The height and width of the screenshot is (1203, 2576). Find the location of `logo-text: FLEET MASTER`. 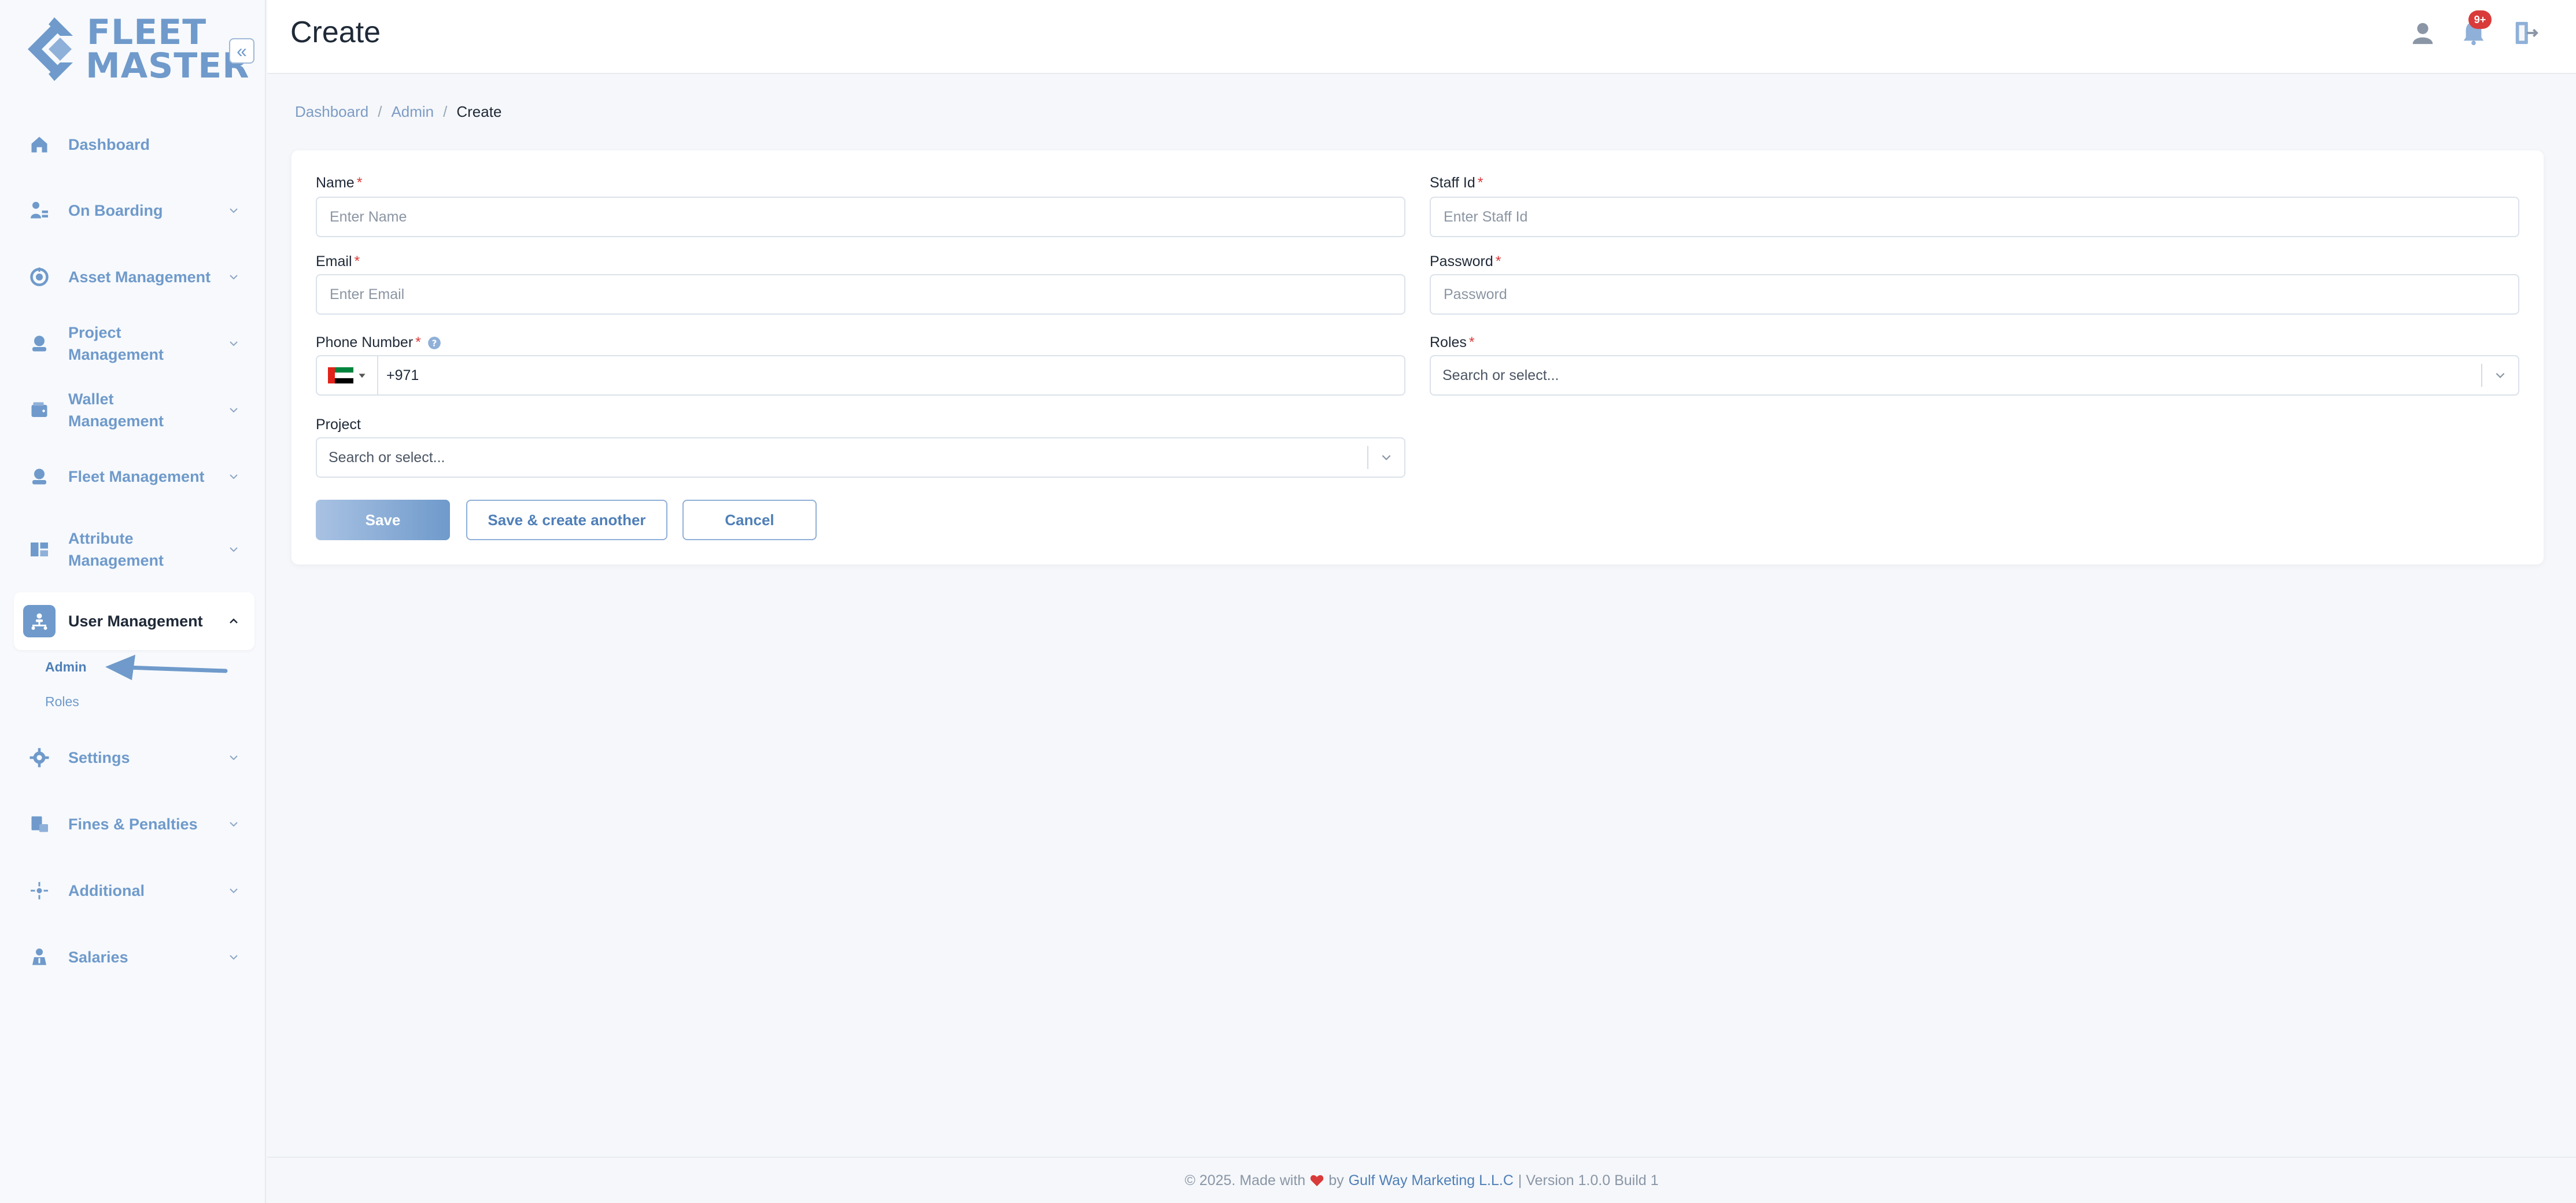

logo-text: FLEET MASTER is located at coordinates (168, 49).